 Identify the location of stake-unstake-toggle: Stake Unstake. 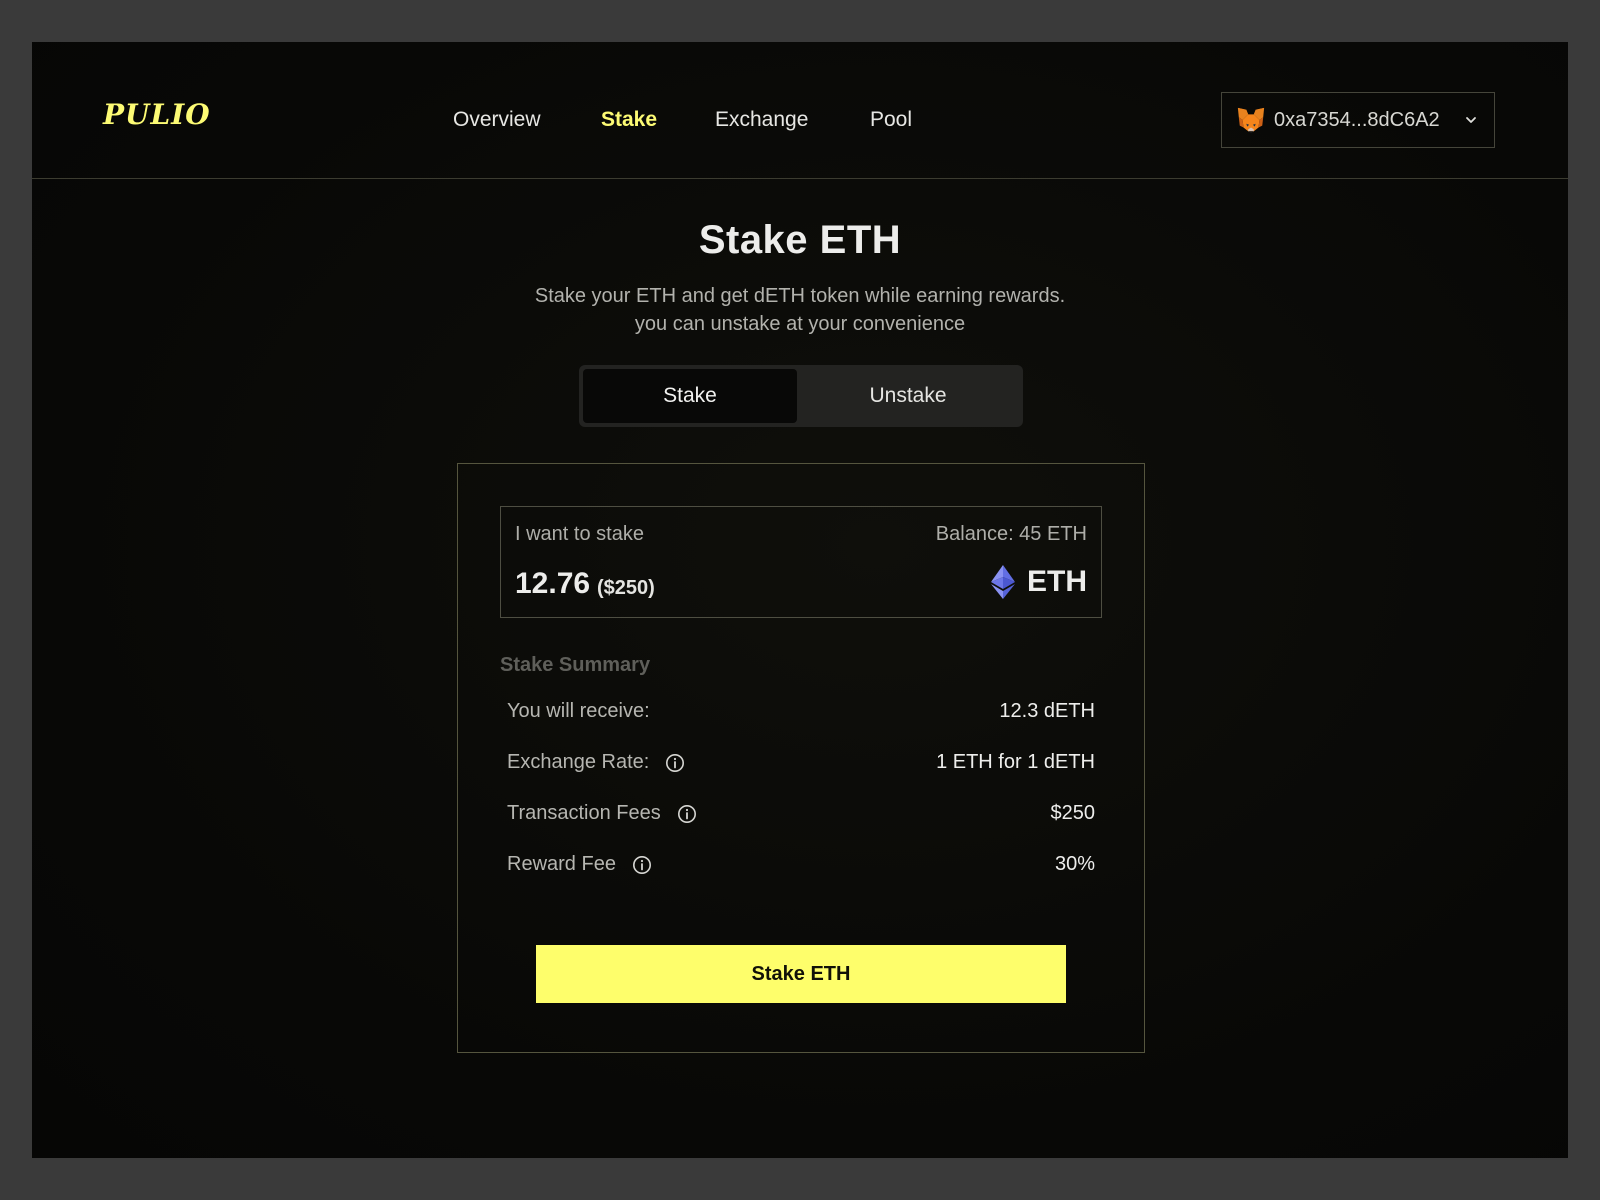
(801, 396).